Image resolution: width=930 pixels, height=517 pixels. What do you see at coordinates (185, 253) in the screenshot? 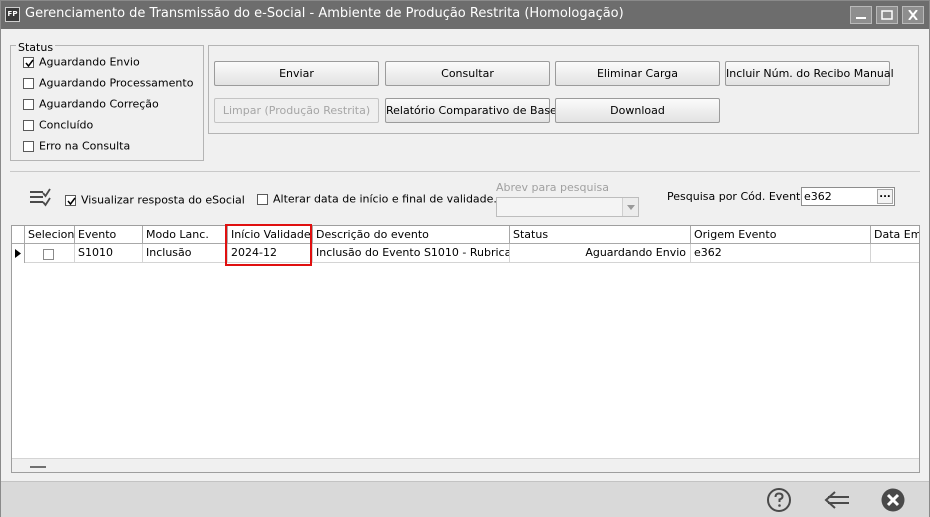
I see `cell-modo: Inclusão` at bounding box center [185, 253].